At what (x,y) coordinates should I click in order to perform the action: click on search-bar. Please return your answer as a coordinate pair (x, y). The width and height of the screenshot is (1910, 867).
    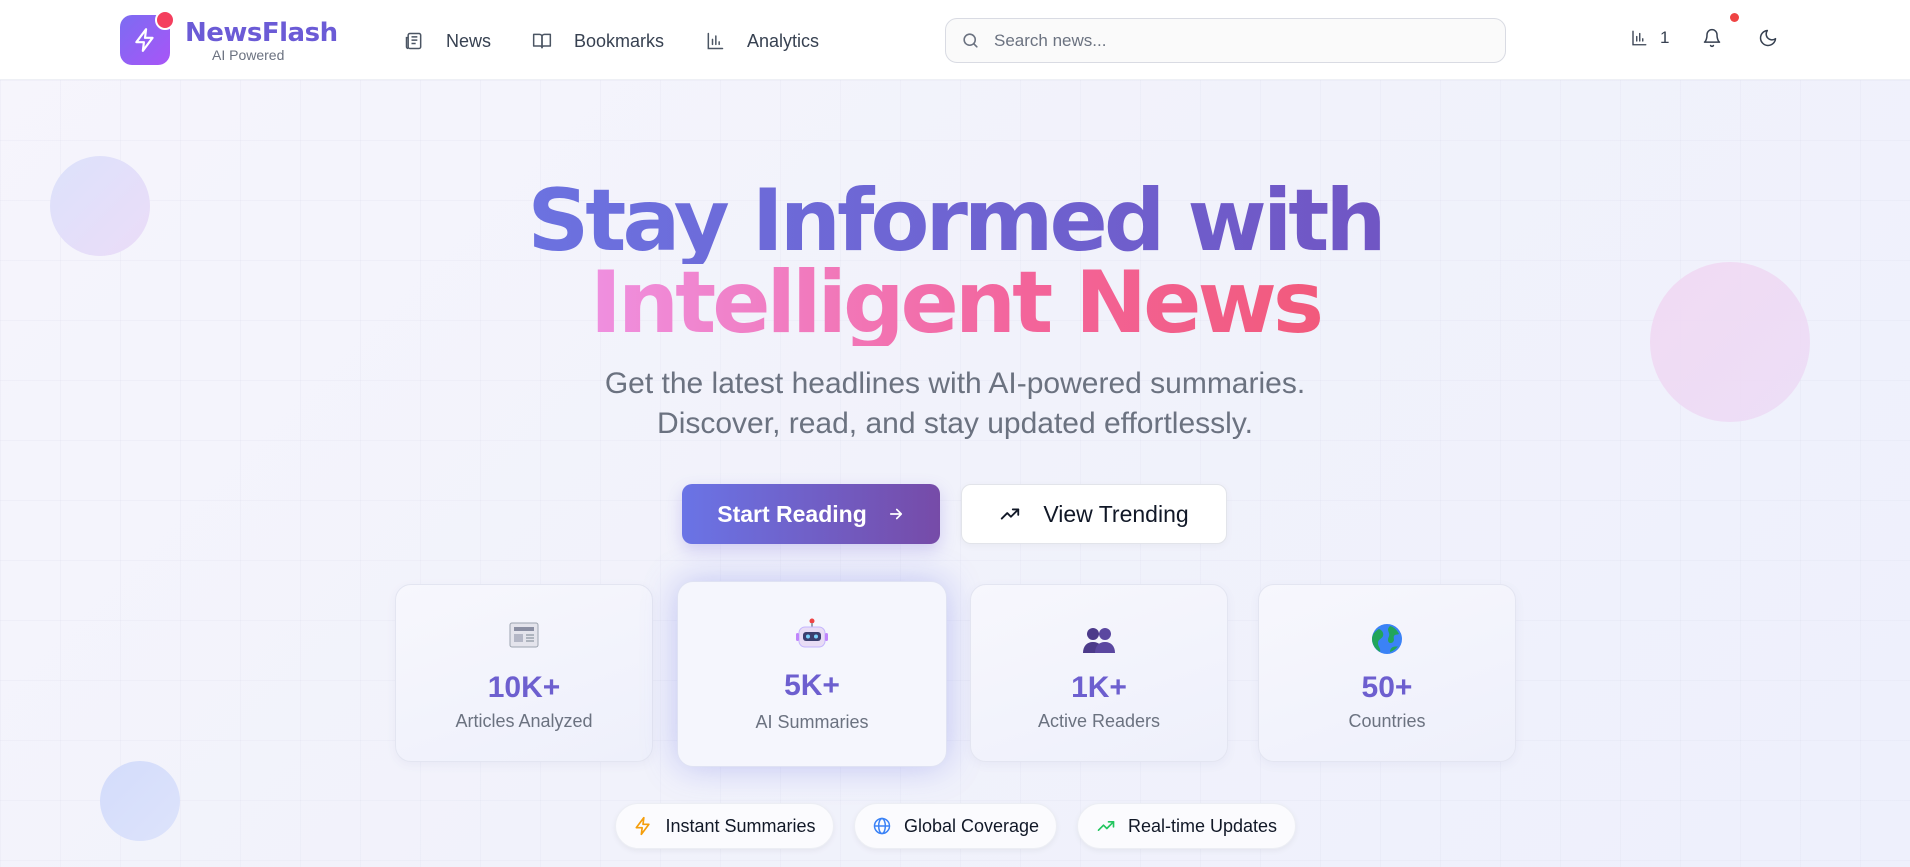
    Looking at the image, I should click on (1225, 40).